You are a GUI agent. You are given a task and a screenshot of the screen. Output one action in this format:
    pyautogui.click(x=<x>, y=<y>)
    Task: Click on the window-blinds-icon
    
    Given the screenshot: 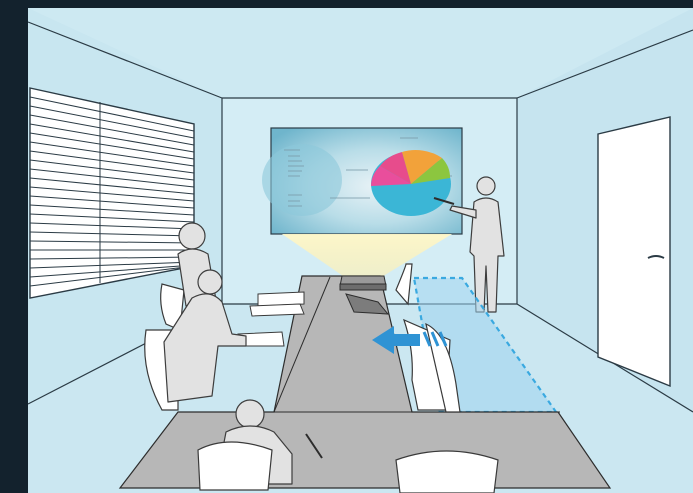 What is the action you would take?
    pyautogui.click(x=112, y=193)
    